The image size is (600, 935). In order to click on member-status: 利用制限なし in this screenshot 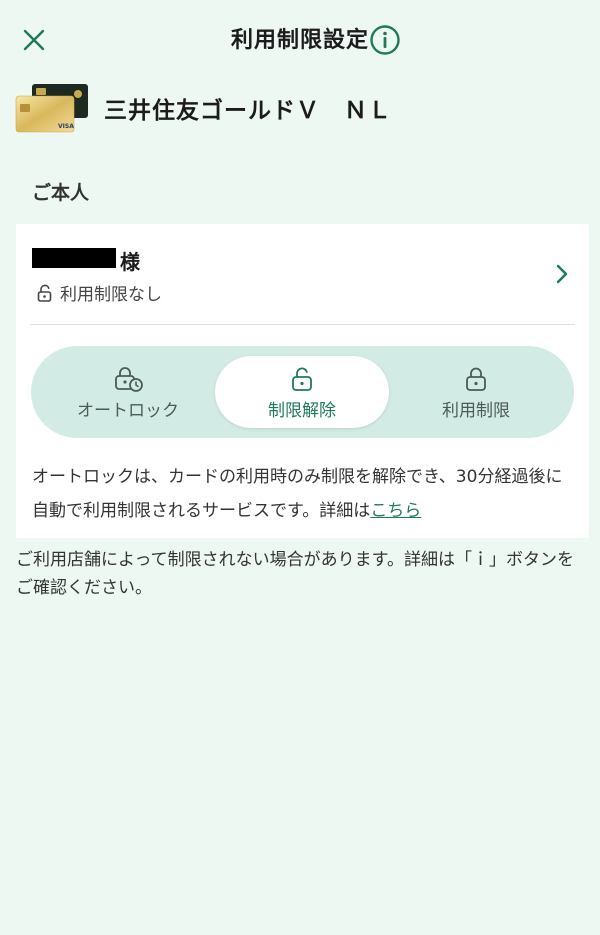, I will do `click(99, 292)`.